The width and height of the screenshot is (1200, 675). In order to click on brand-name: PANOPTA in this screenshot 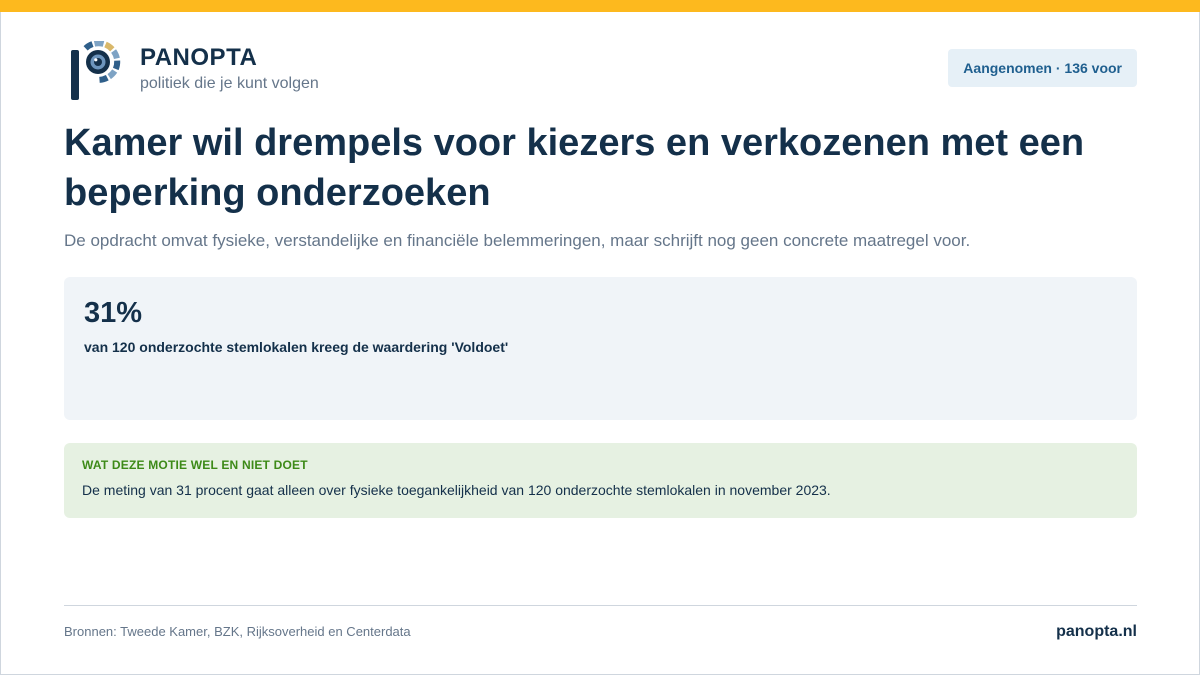, I will do `click(199, 57)`.